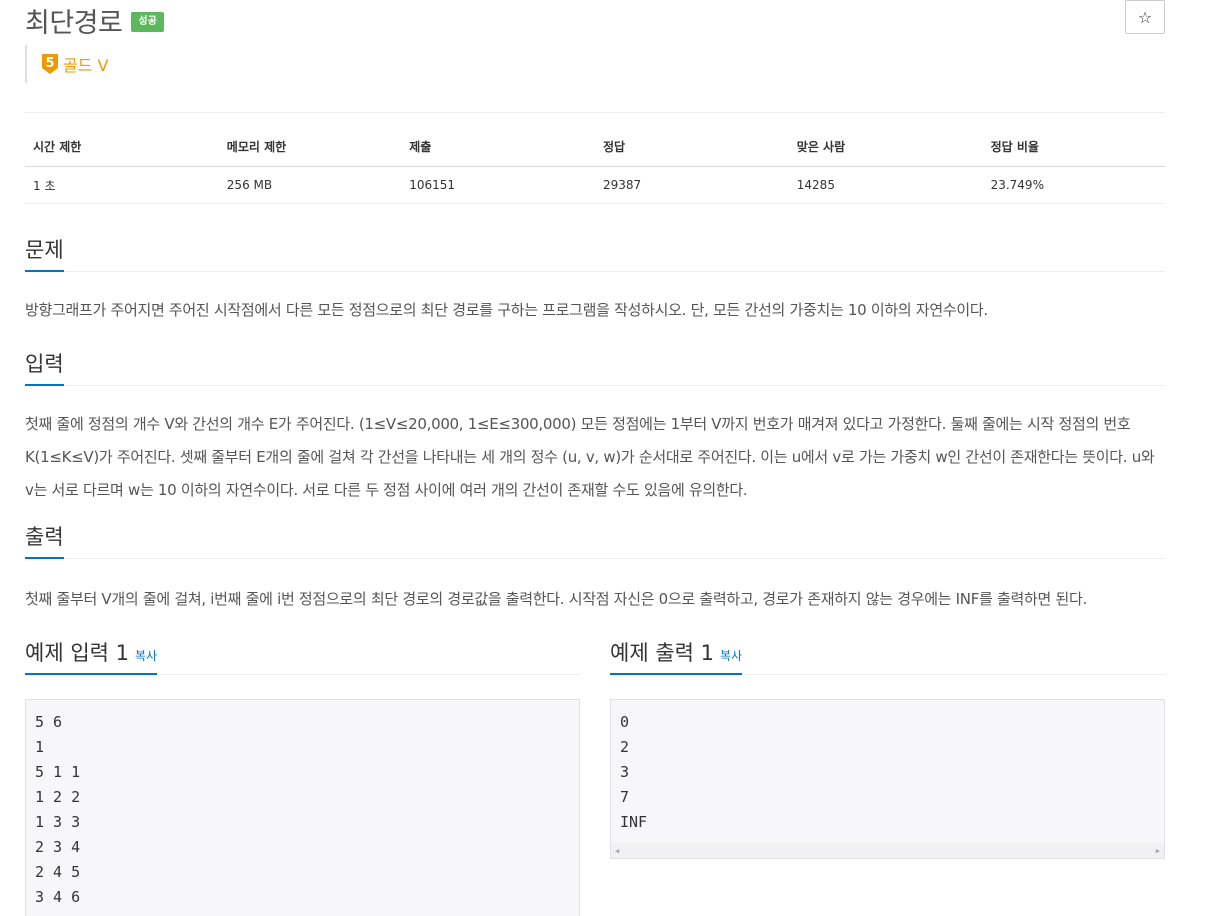  What do you see at coordinates (691, 185) in the screenshot?
I see `stats-value-accepted: 29387` at bounding box center [691, 185].